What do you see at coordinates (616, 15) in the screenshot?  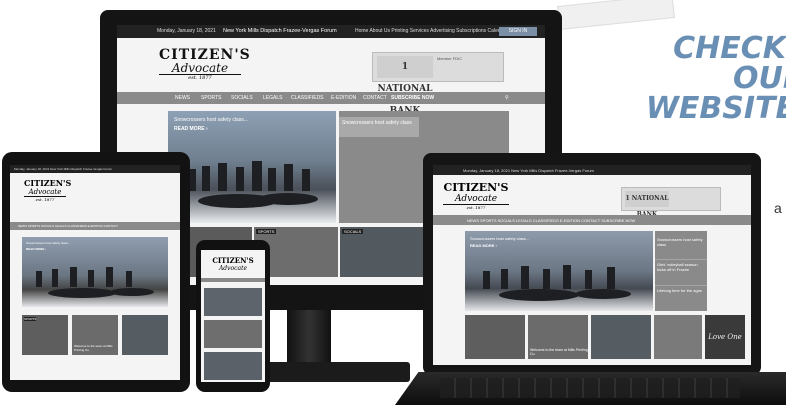 I see `paper-clipping` at bounding box center [616, 15].